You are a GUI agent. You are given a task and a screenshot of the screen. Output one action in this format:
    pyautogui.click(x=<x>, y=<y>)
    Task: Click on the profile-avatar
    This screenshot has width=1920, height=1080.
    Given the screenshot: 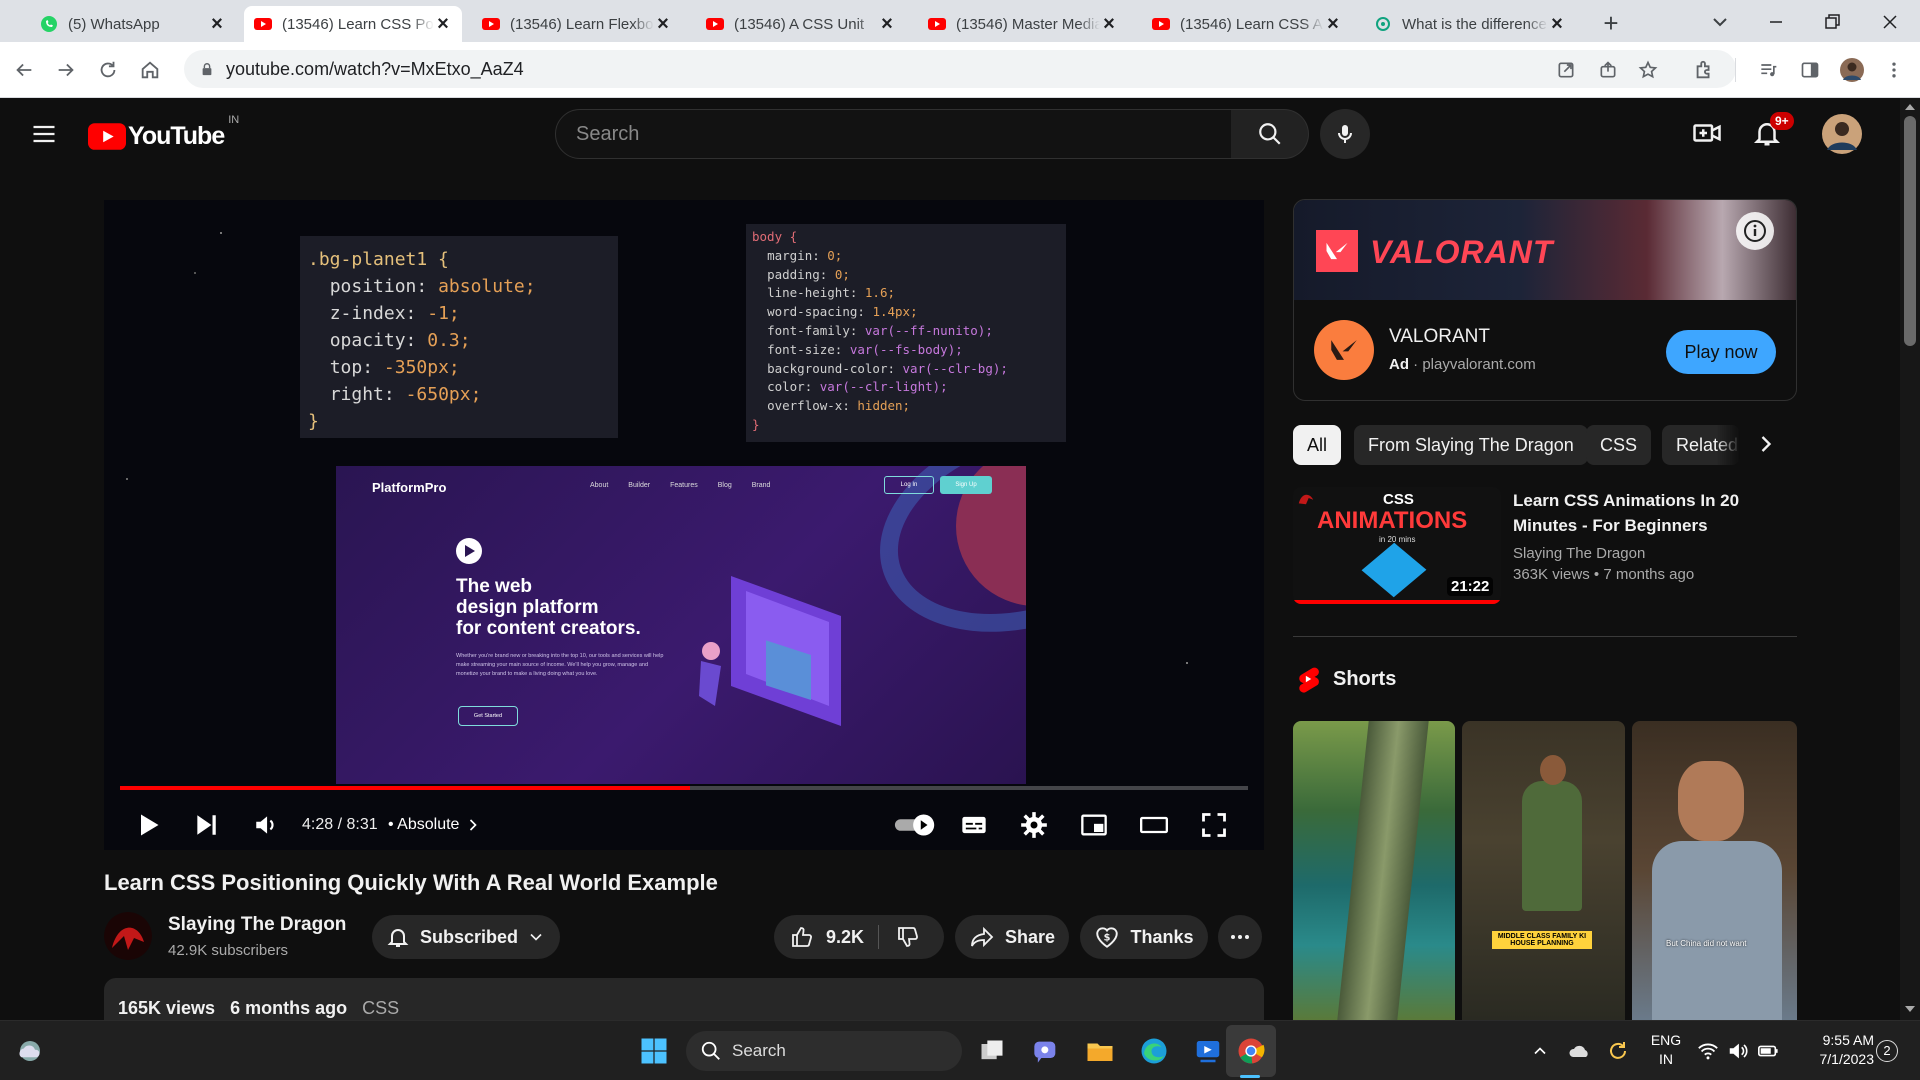 What is the action you would take?
    pyautogui.click(x=1852, y=70)
    